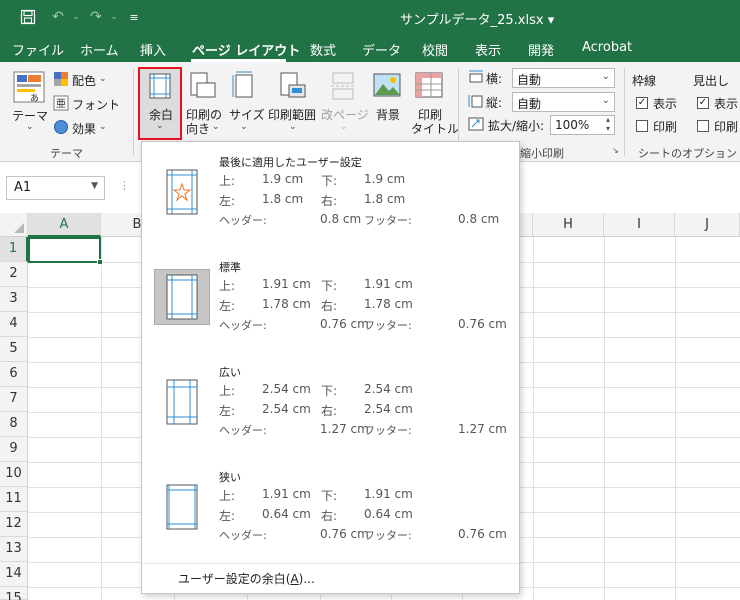 The height and width of the screenshot is (600, 740). What do you see at coordinates (435, 49) in the screenshot?
I see `tab-review: 校閲` at bounding box center [435, 49].